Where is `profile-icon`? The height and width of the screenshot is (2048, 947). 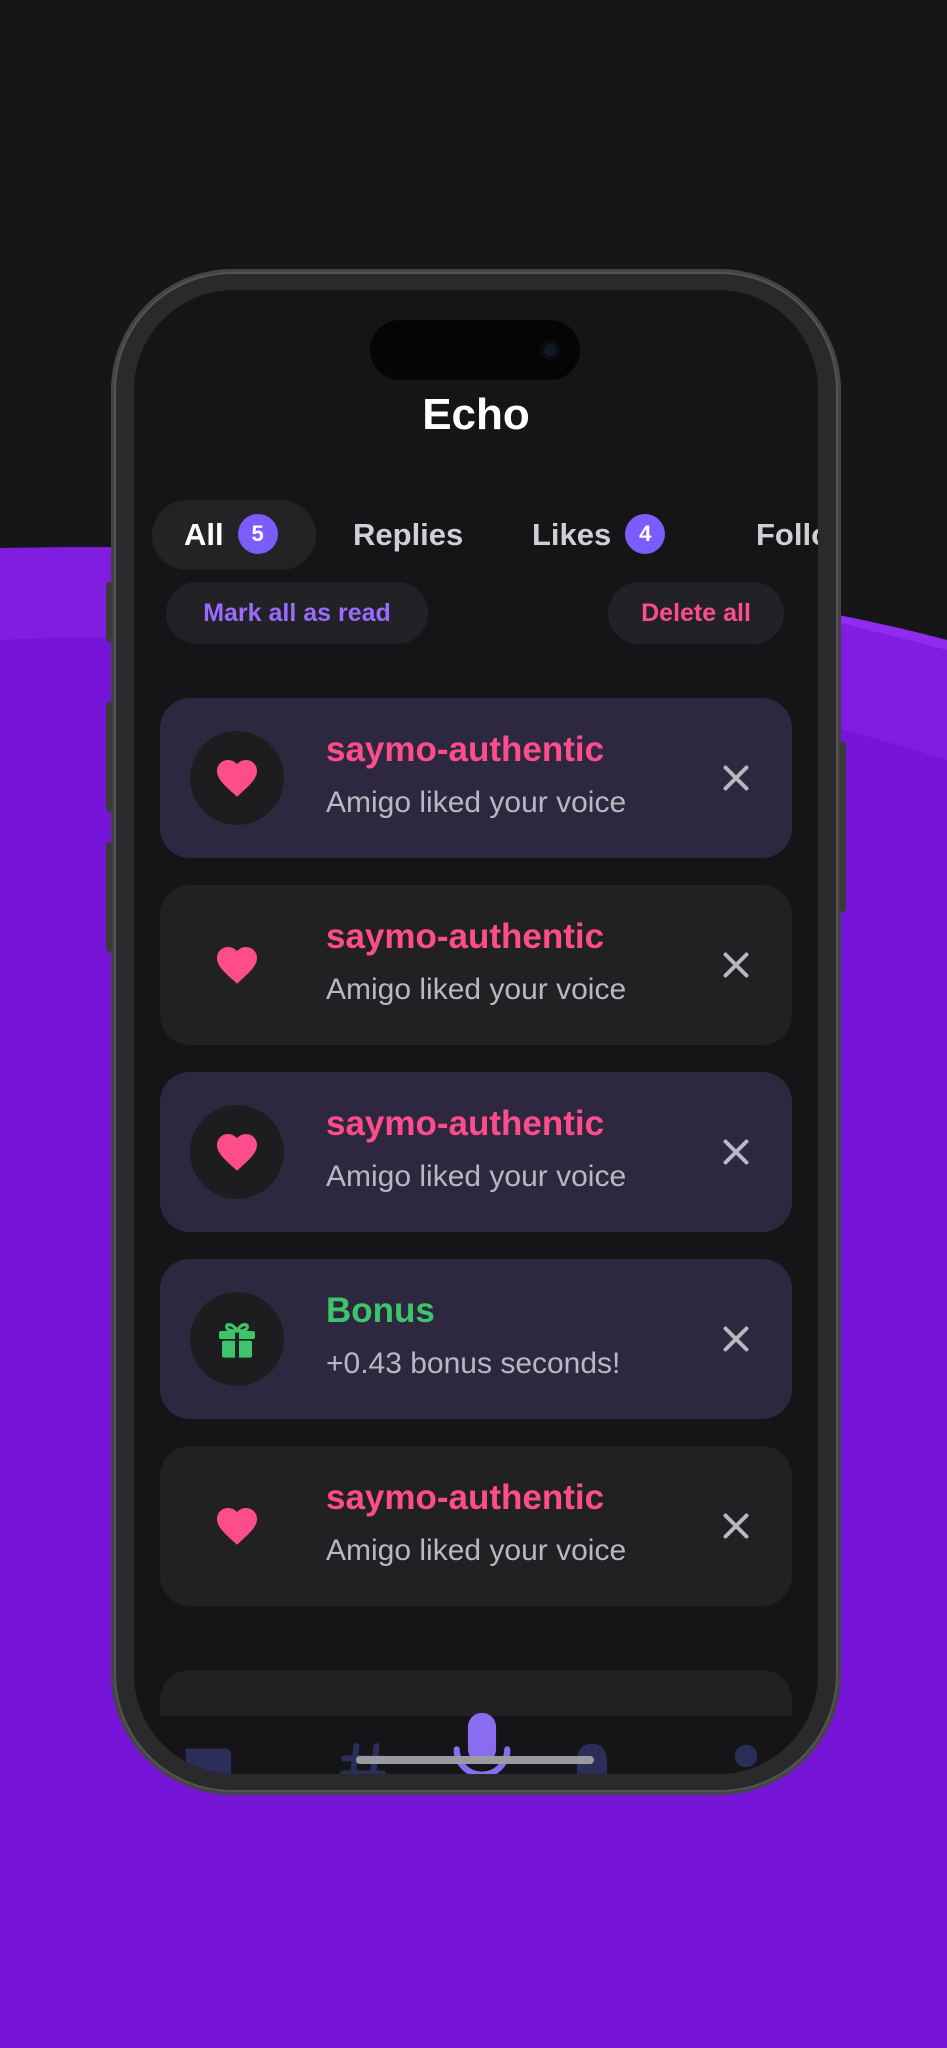 profile-icon is located at coordinates (746, 1755).